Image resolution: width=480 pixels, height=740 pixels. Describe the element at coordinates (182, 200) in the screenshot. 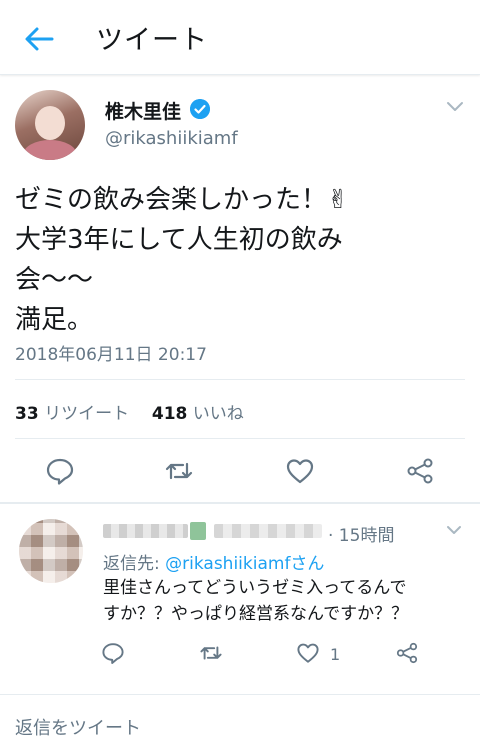

I see `tweet-text-line: ゼミの飲み会楽しかった！✌` at that location.